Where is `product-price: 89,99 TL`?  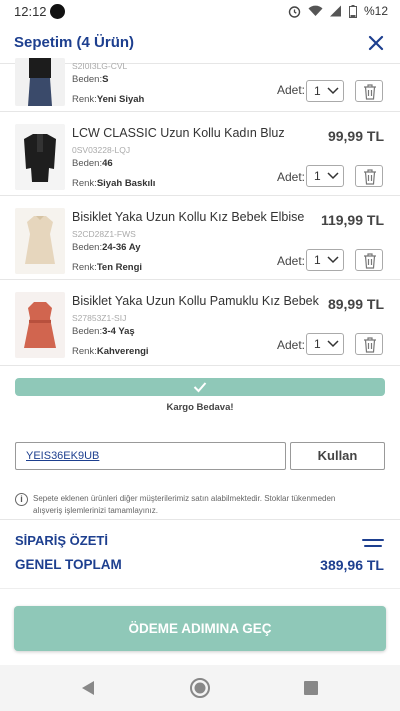
product-price: 89,99 TL is located at coordinates (355, 304).